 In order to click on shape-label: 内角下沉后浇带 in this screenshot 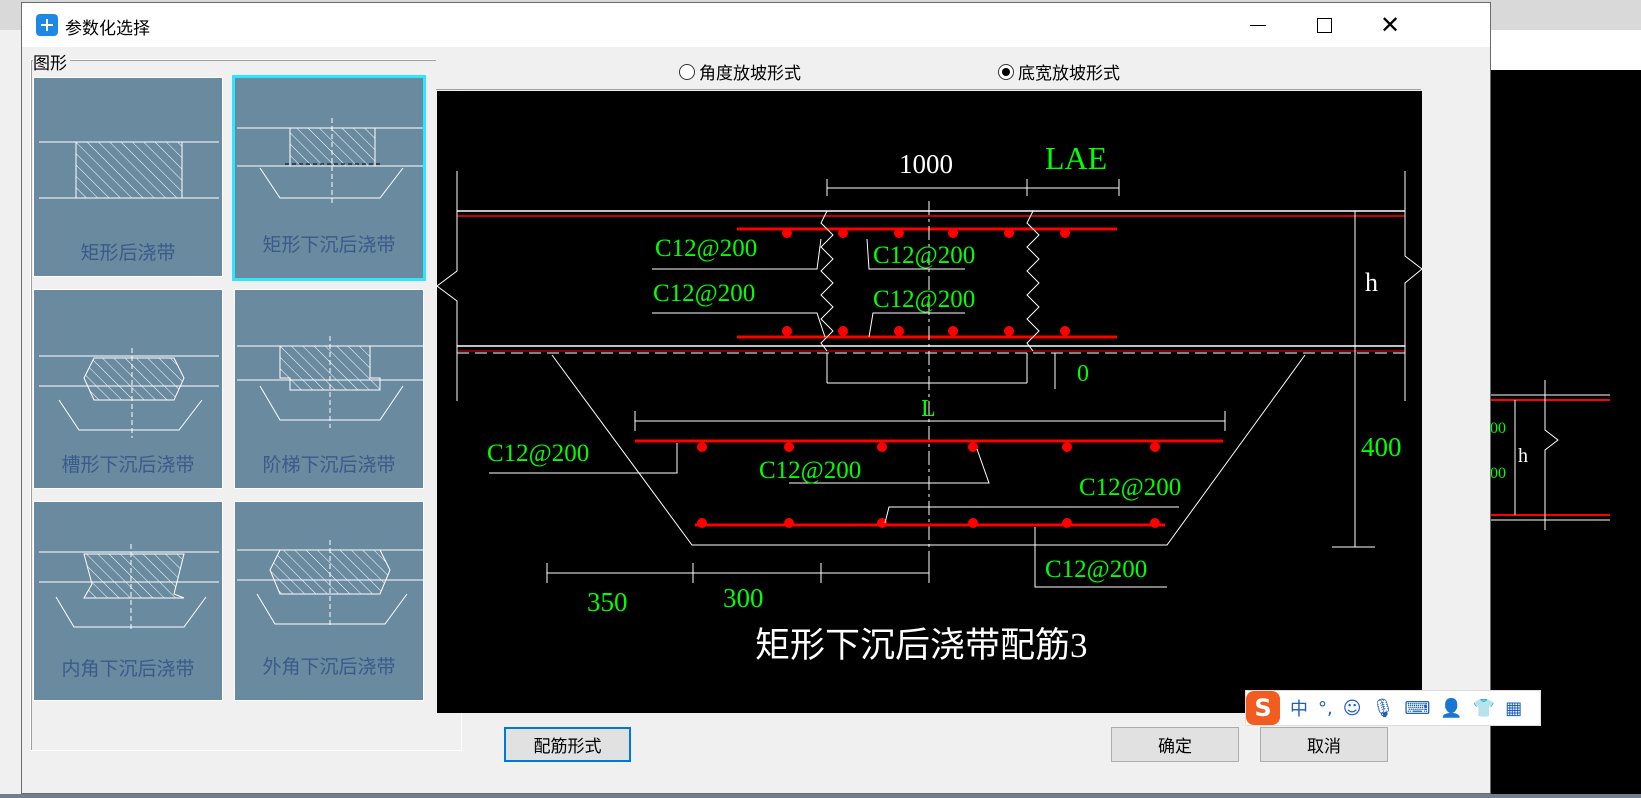, I will do `click(128, 669)`.